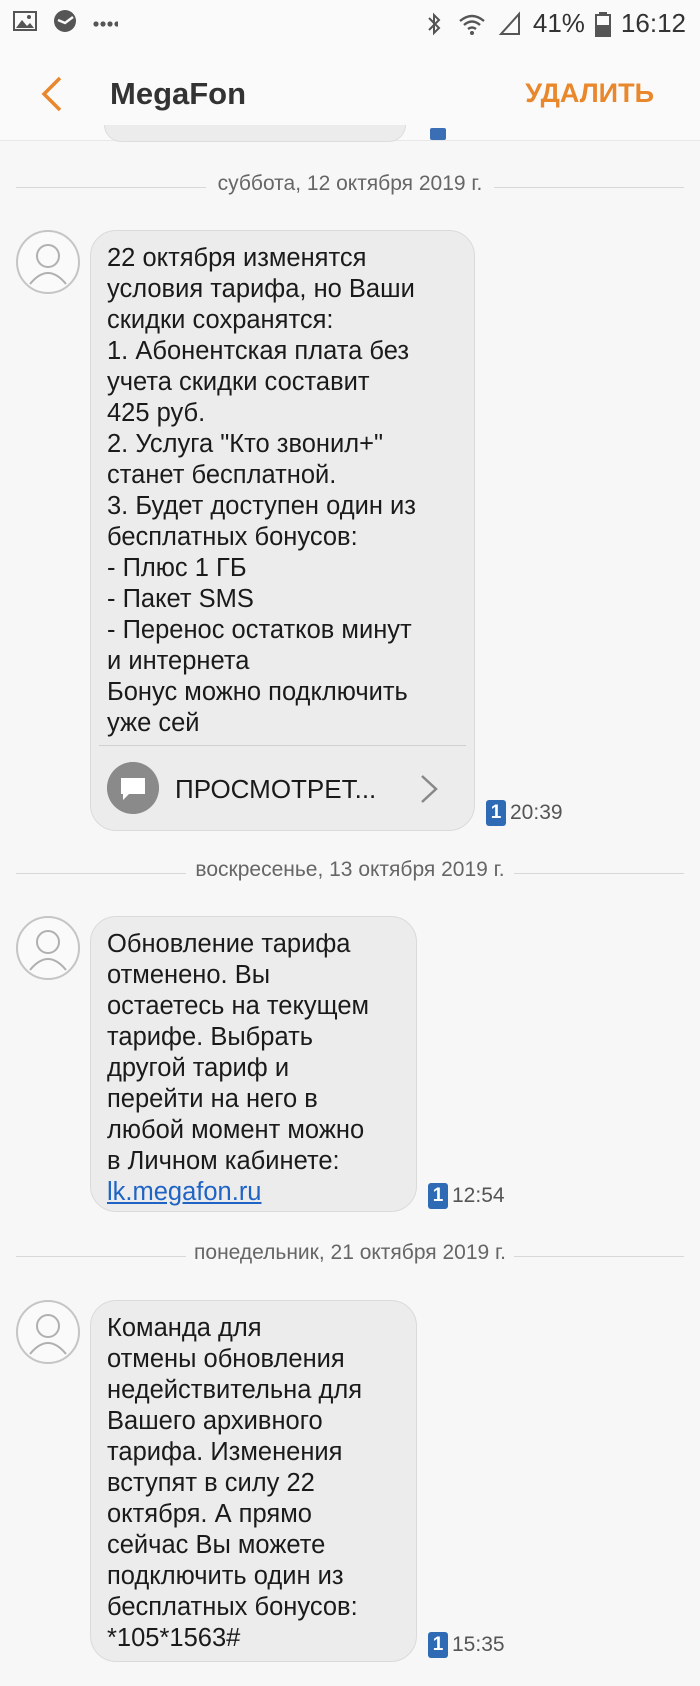  I want to click on date-label: понедельник, 21 октября 2019 г., so click(350, 1252).